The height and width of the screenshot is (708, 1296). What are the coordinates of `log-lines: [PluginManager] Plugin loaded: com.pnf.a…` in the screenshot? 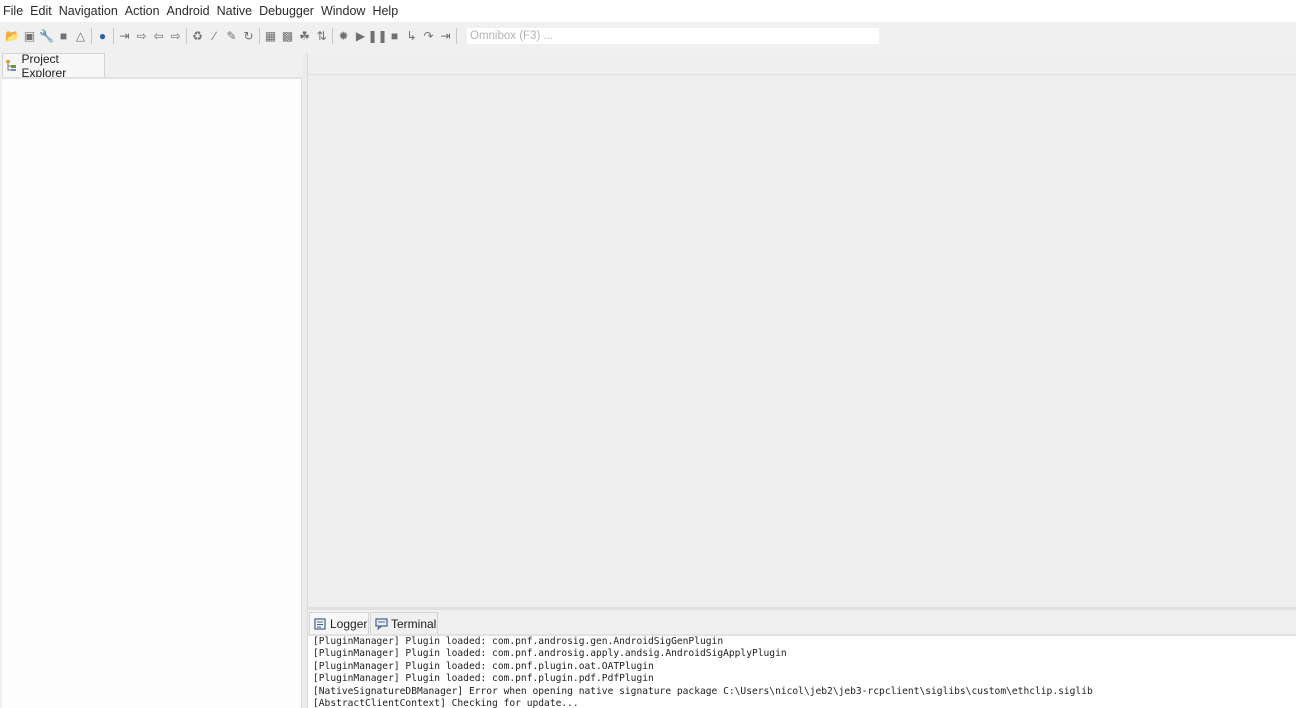 It's located at (700, 672).